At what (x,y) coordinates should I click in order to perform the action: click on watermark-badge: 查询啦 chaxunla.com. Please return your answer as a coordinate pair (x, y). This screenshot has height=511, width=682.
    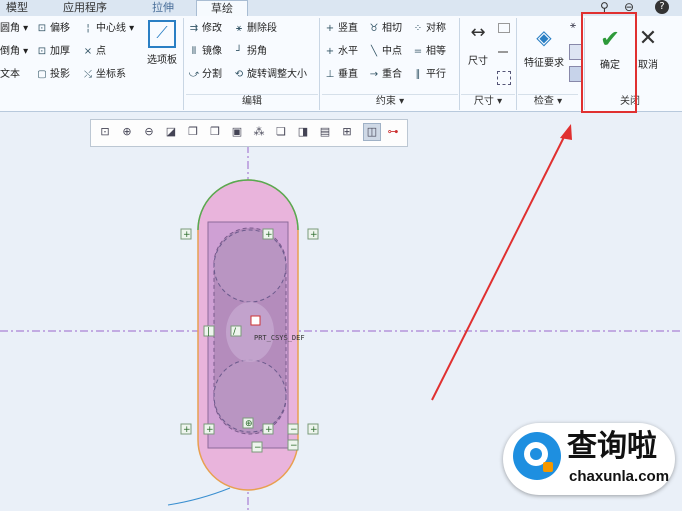
    Looking at the image, I should click on (589, 459).